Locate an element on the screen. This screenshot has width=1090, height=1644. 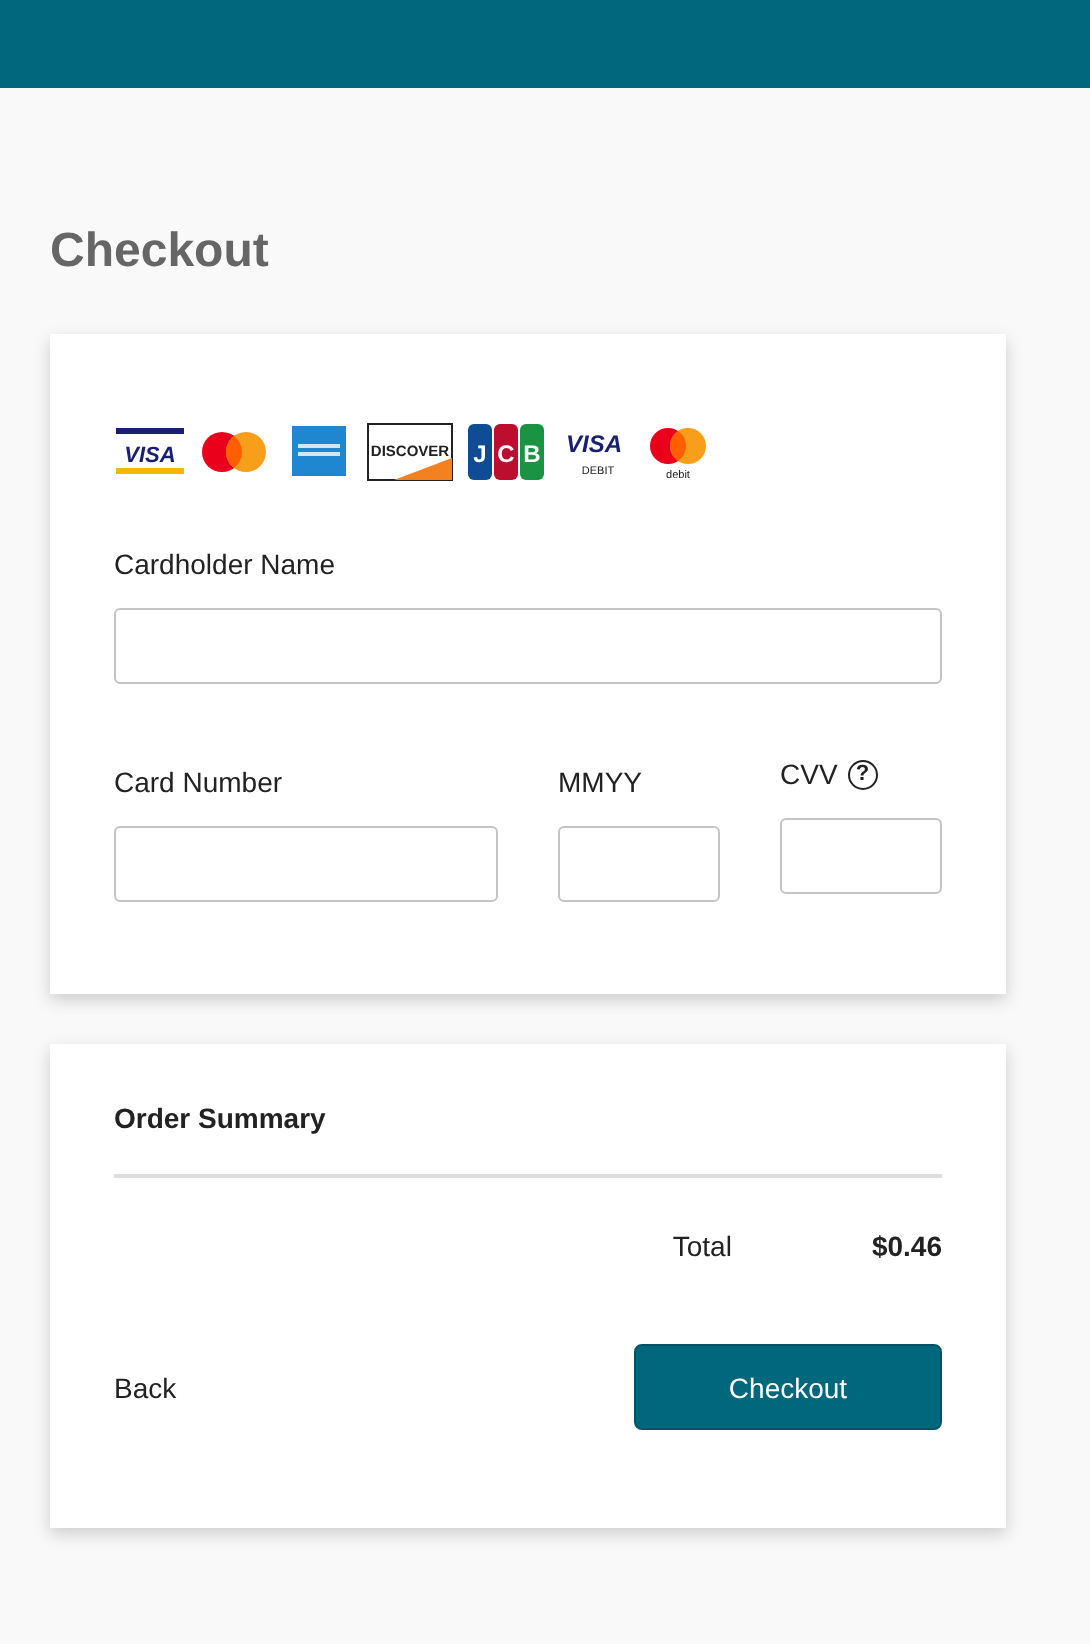
checkout-button: Checkout is located at coordinates (788, 1387).